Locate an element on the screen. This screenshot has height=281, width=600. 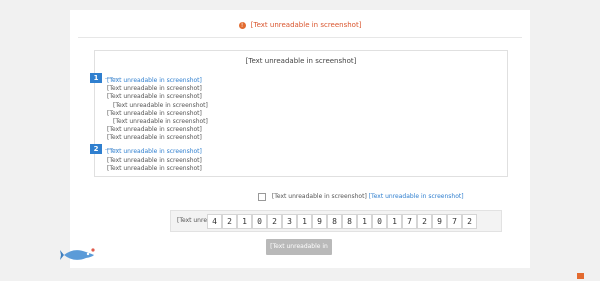
section-1-number: 1 is located at coordinates (96, 78).